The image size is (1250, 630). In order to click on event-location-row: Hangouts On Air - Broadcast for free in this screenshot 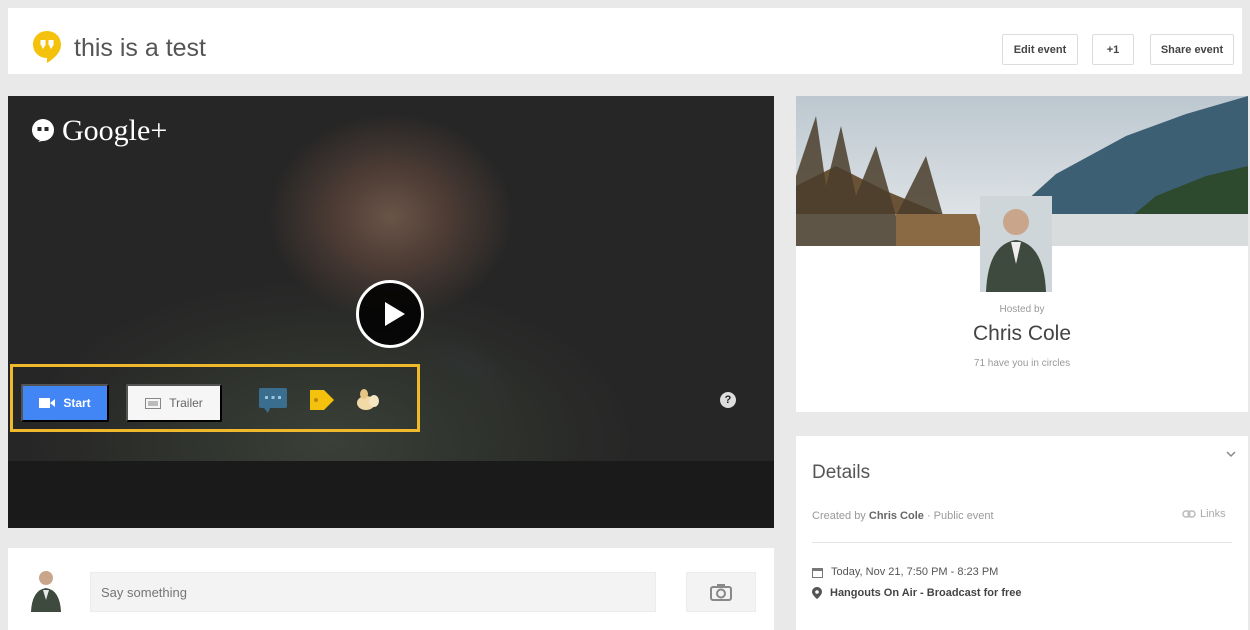, I will do `click(917, 593)`.